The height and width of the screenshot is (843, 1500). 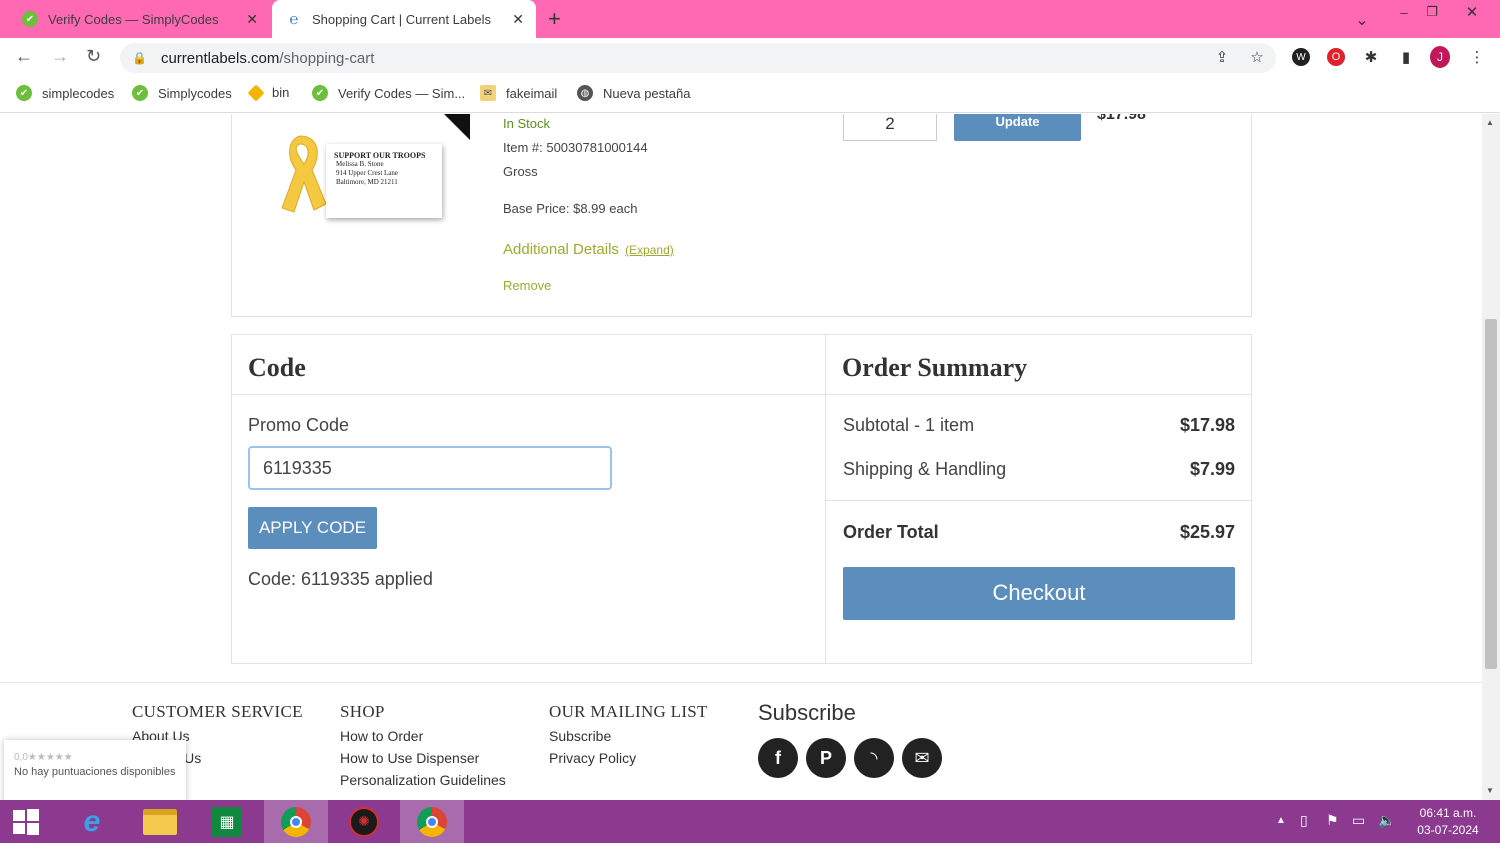 What do you see at coordinates (1490, 790) in the screenshot?
I see `scroll-down-arrow-icon: ▼` at bounding box center [1490, 790].